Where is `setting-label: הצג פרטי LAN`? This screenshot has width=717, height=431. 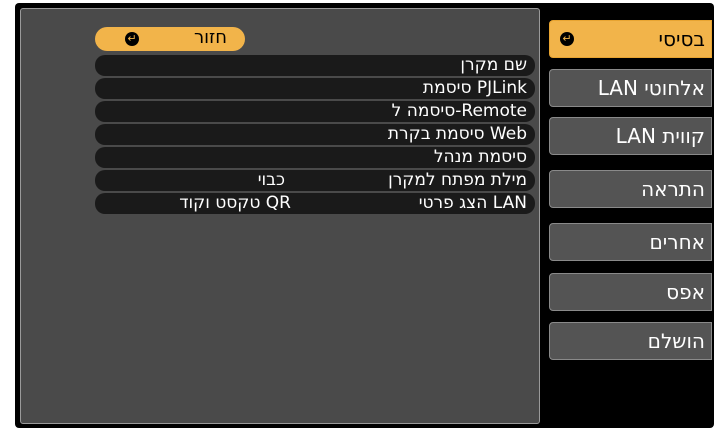 setting-label: הצג פרטי LAN is located at coordinates (472, 203).